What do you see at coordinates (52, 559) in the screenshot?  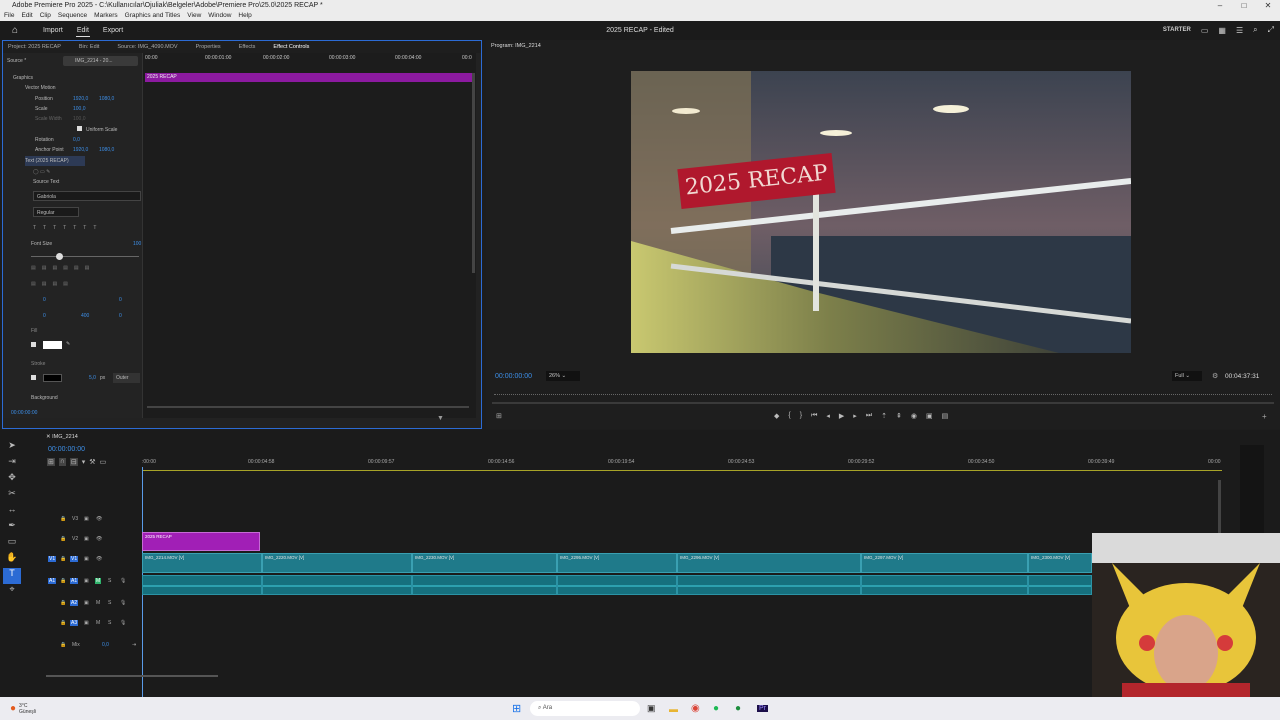 I see `source-patch-v1: V1` at bounding box center [52, 559].